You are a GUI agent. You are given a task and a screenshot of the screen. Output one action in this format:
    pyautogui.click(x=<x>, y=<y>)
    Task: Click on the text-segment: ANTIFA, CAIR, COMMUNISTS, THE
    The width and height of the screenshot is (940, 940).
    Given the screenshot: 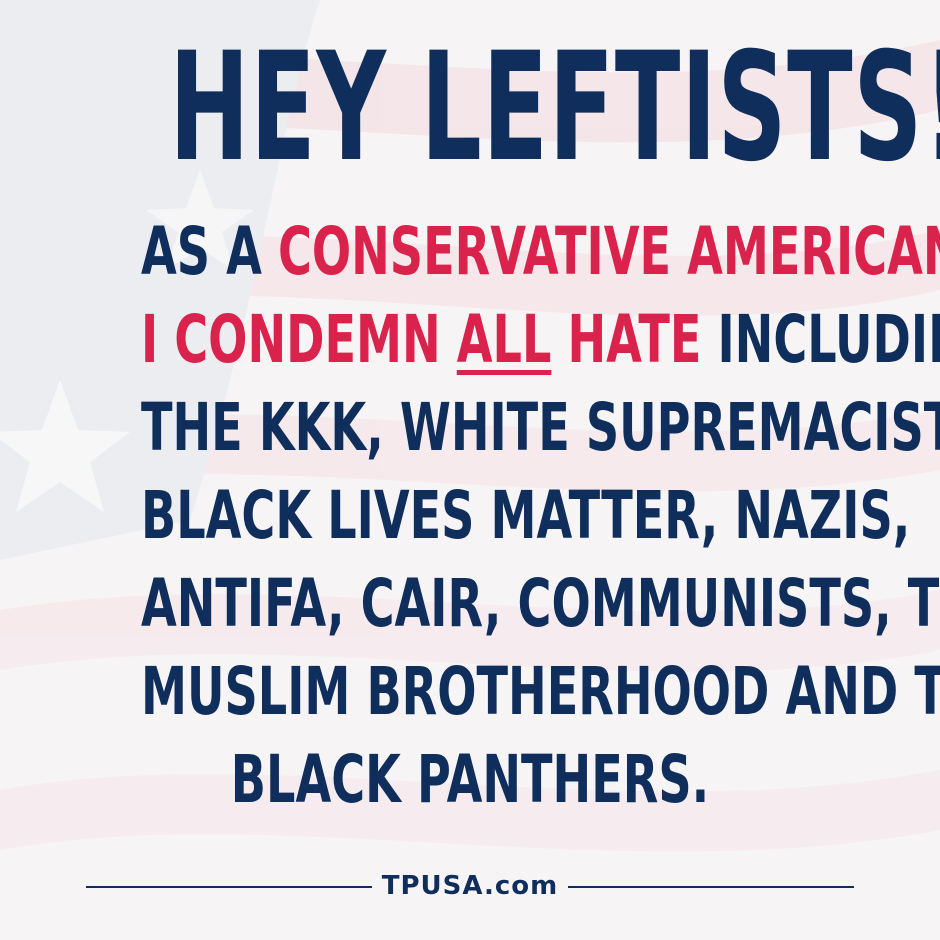 What is the action you would take?
    pyautogui.click(x=540, y=603)
    